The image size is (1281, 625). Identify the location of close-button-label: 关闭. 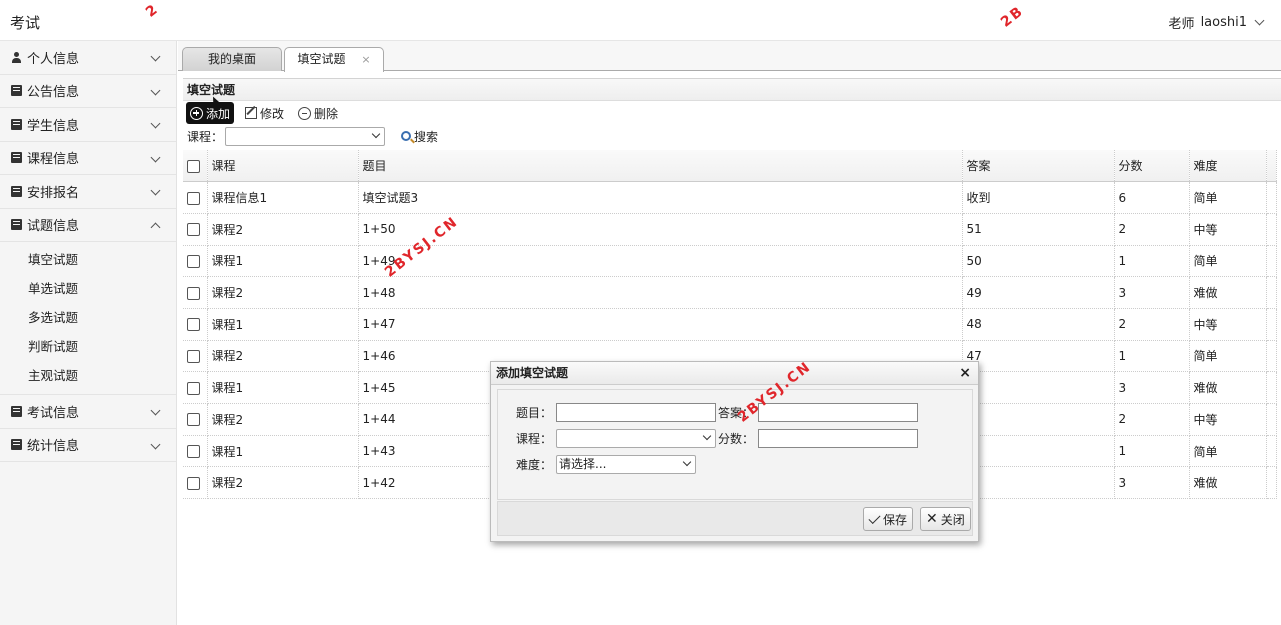
(952, 519).